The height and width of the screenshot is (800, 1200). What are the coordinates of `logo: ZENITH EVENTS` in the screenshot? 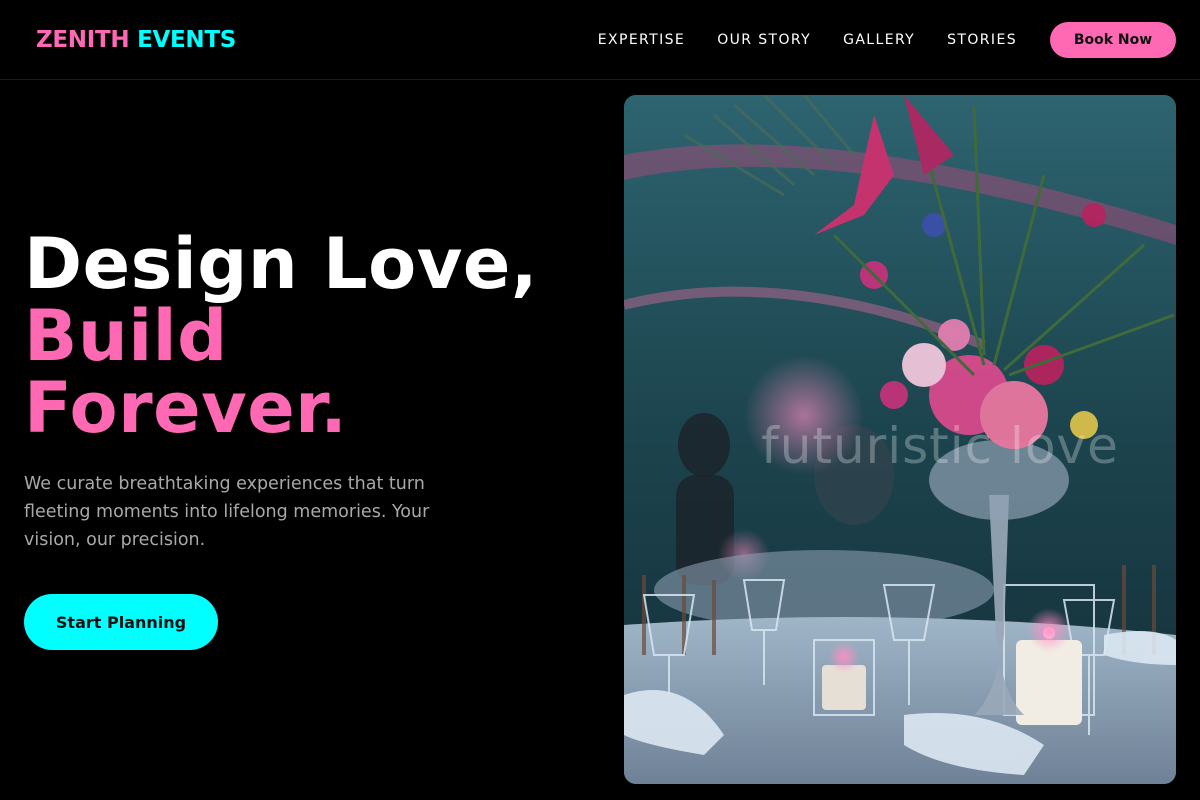 It's located at (136, 40).